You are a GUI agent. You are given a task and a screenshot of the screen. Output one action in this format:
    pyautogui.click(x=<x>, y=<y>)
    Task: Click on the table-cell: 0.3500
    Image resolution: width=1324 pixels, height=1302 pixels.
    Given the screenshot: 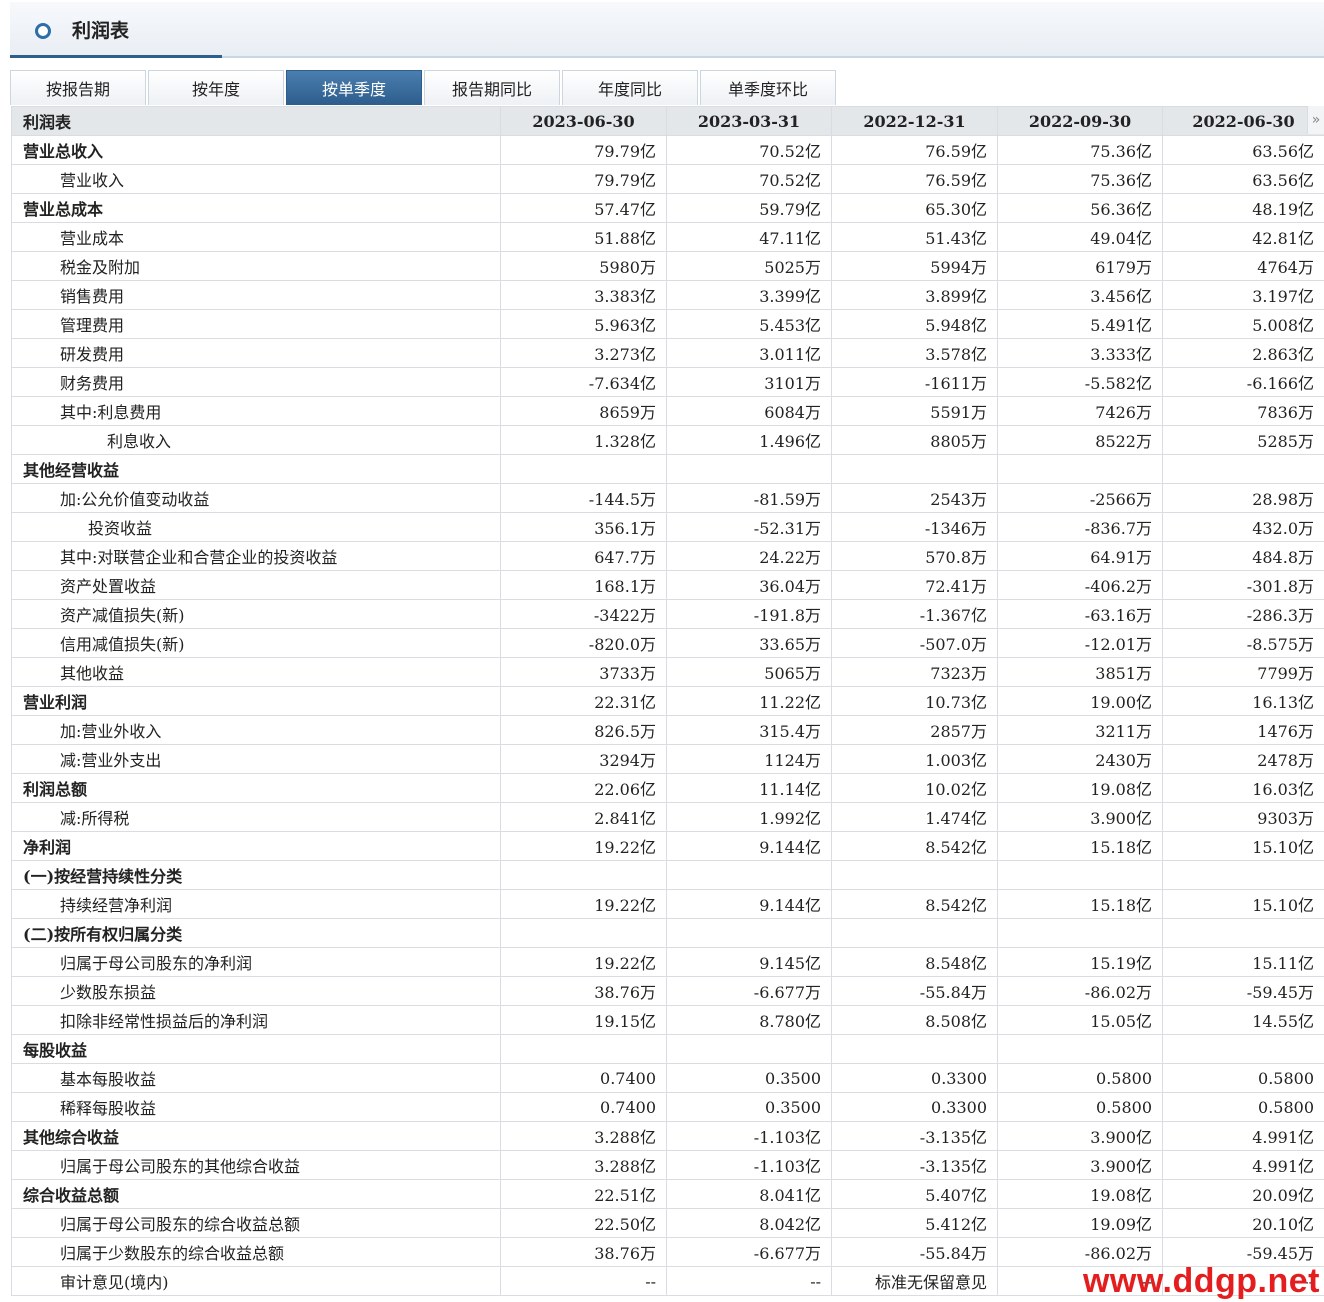 What is the action you would take?
    pyautogui.click(x=749, y=1107)
    